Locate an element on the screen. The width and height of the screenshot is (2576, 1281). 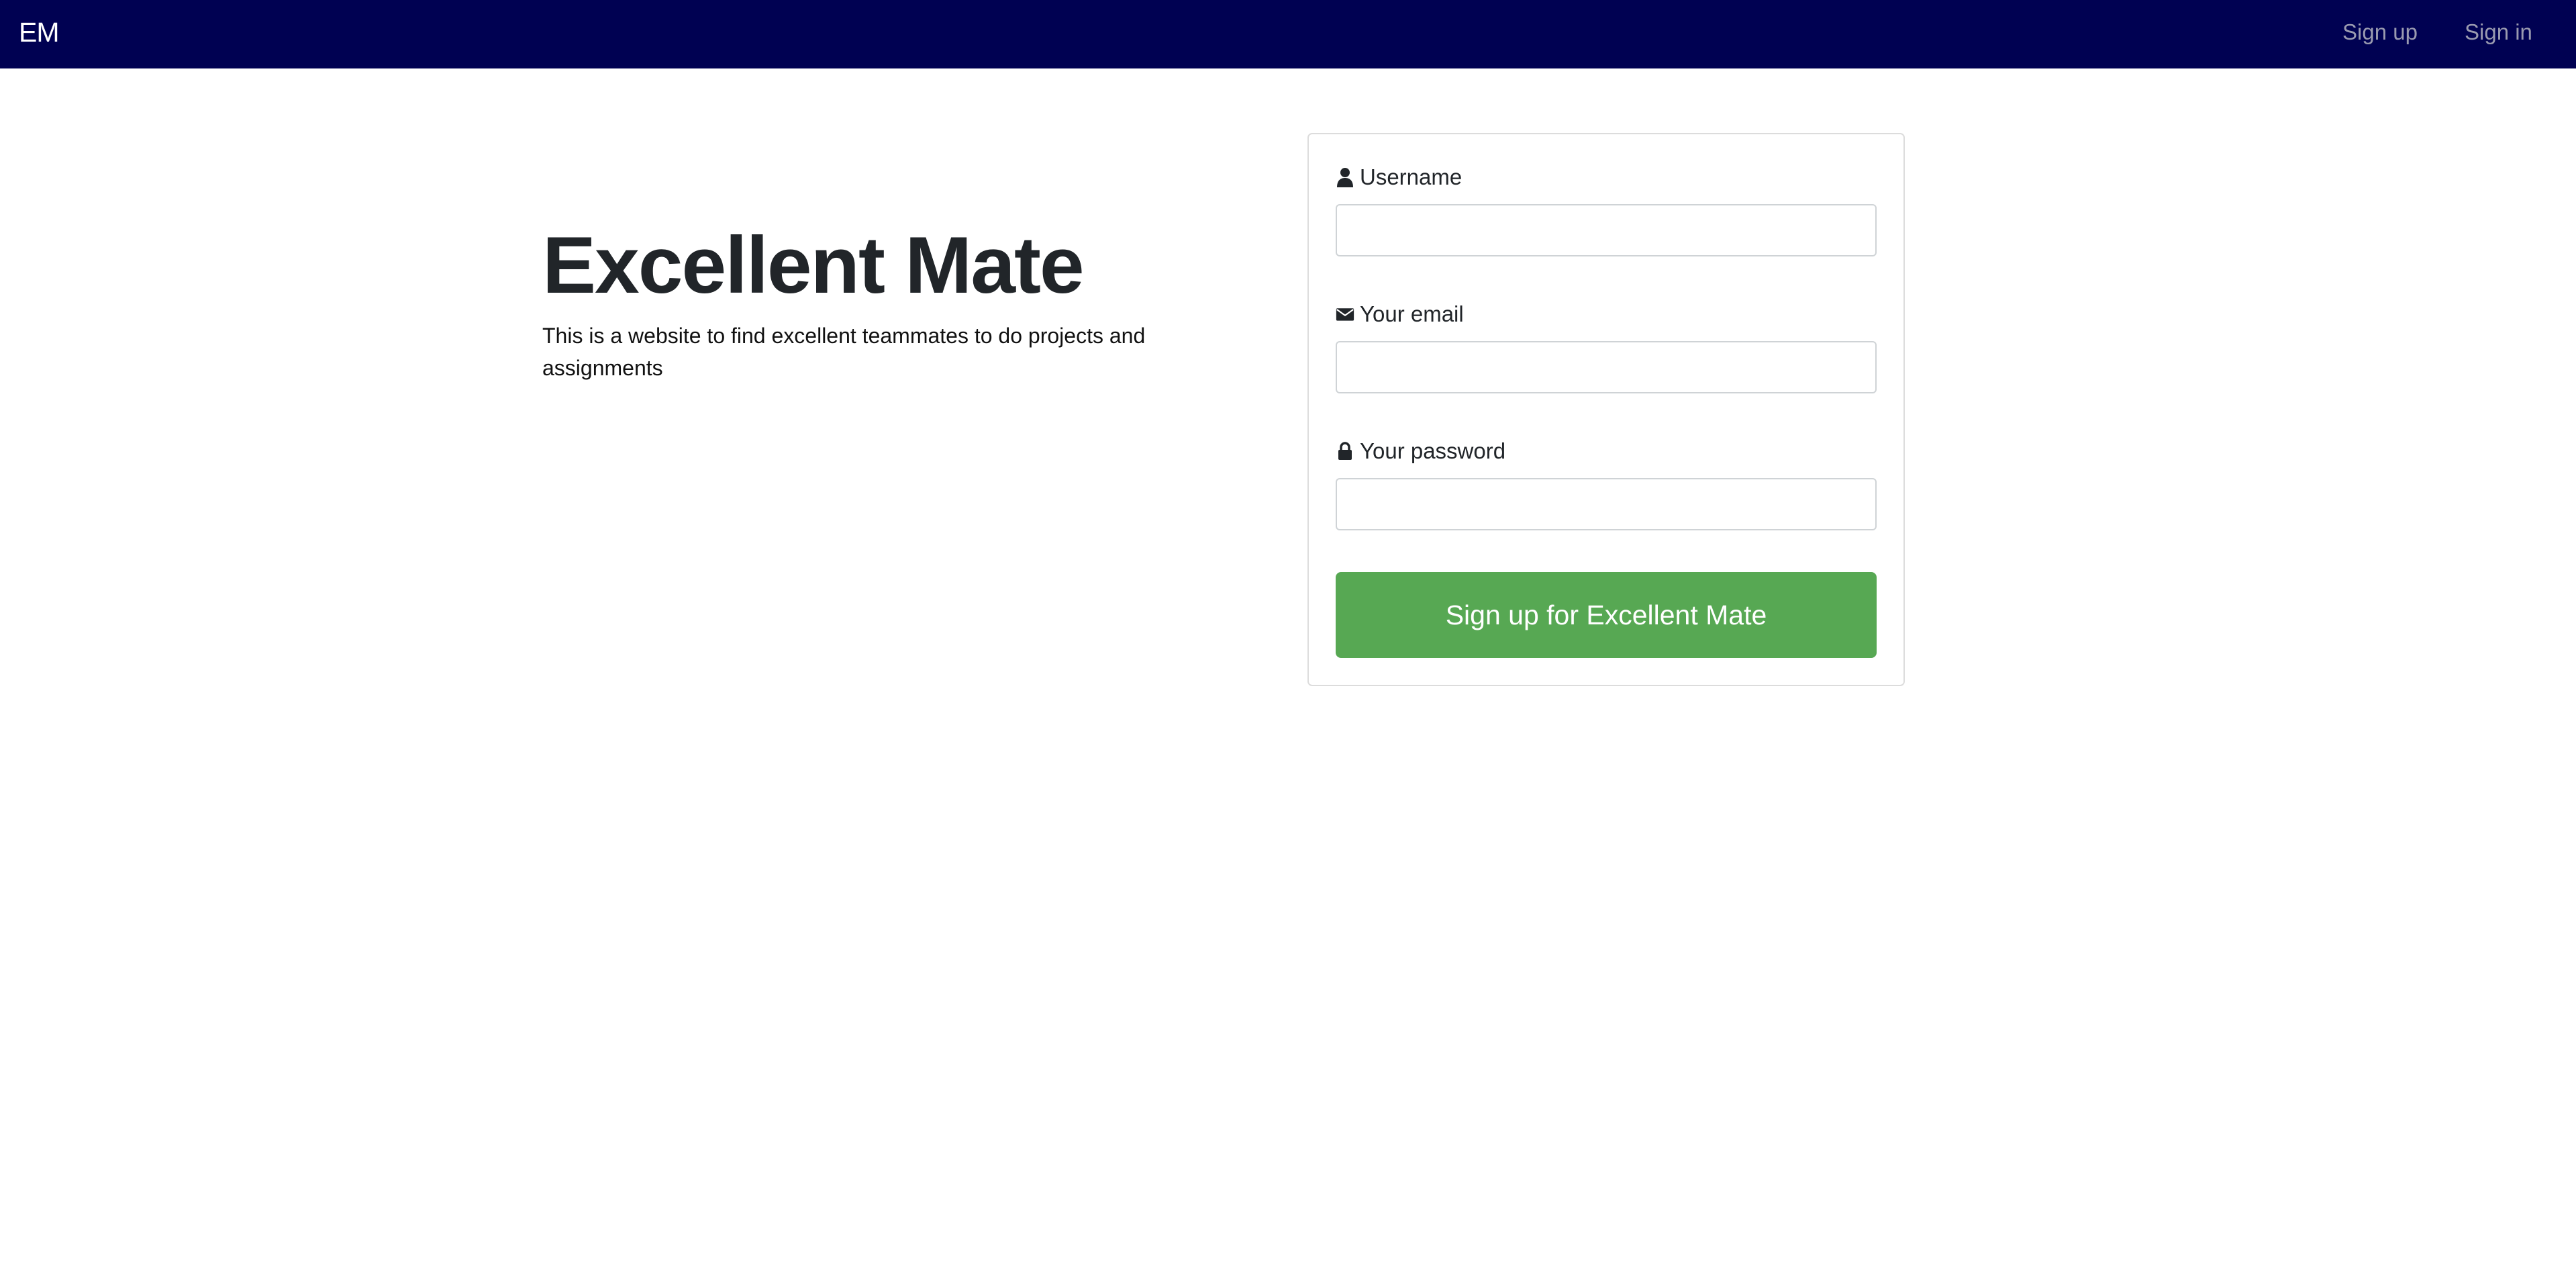
password-label: Your password is located at coordinates (1420, 451).